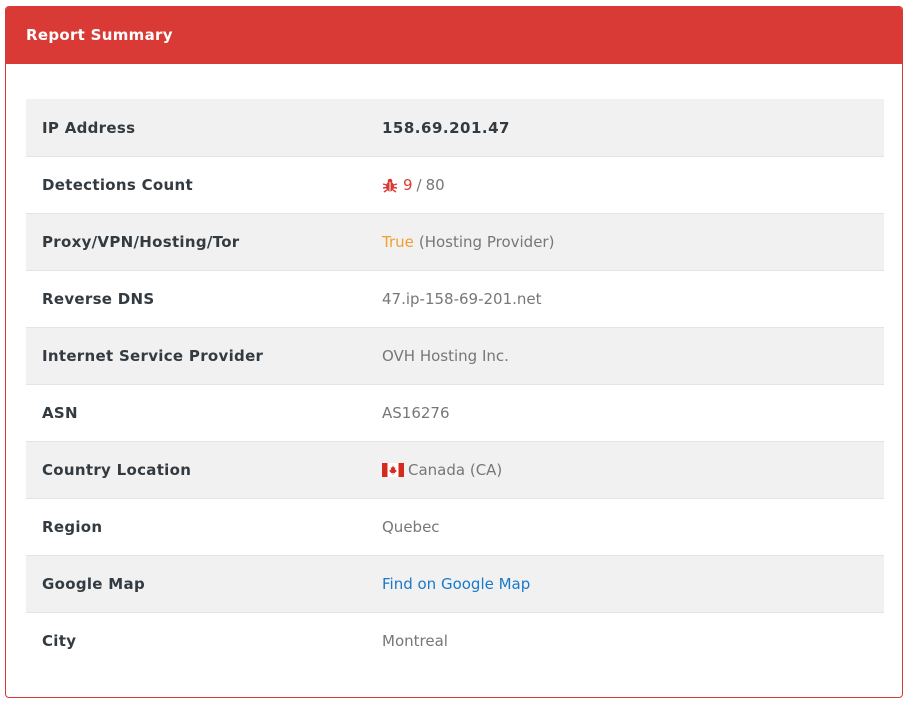  What do you see at coordinates (633, 470) in the screenshot?
I see `country-value: Canada (CA)` at bounding box center [633, 470].